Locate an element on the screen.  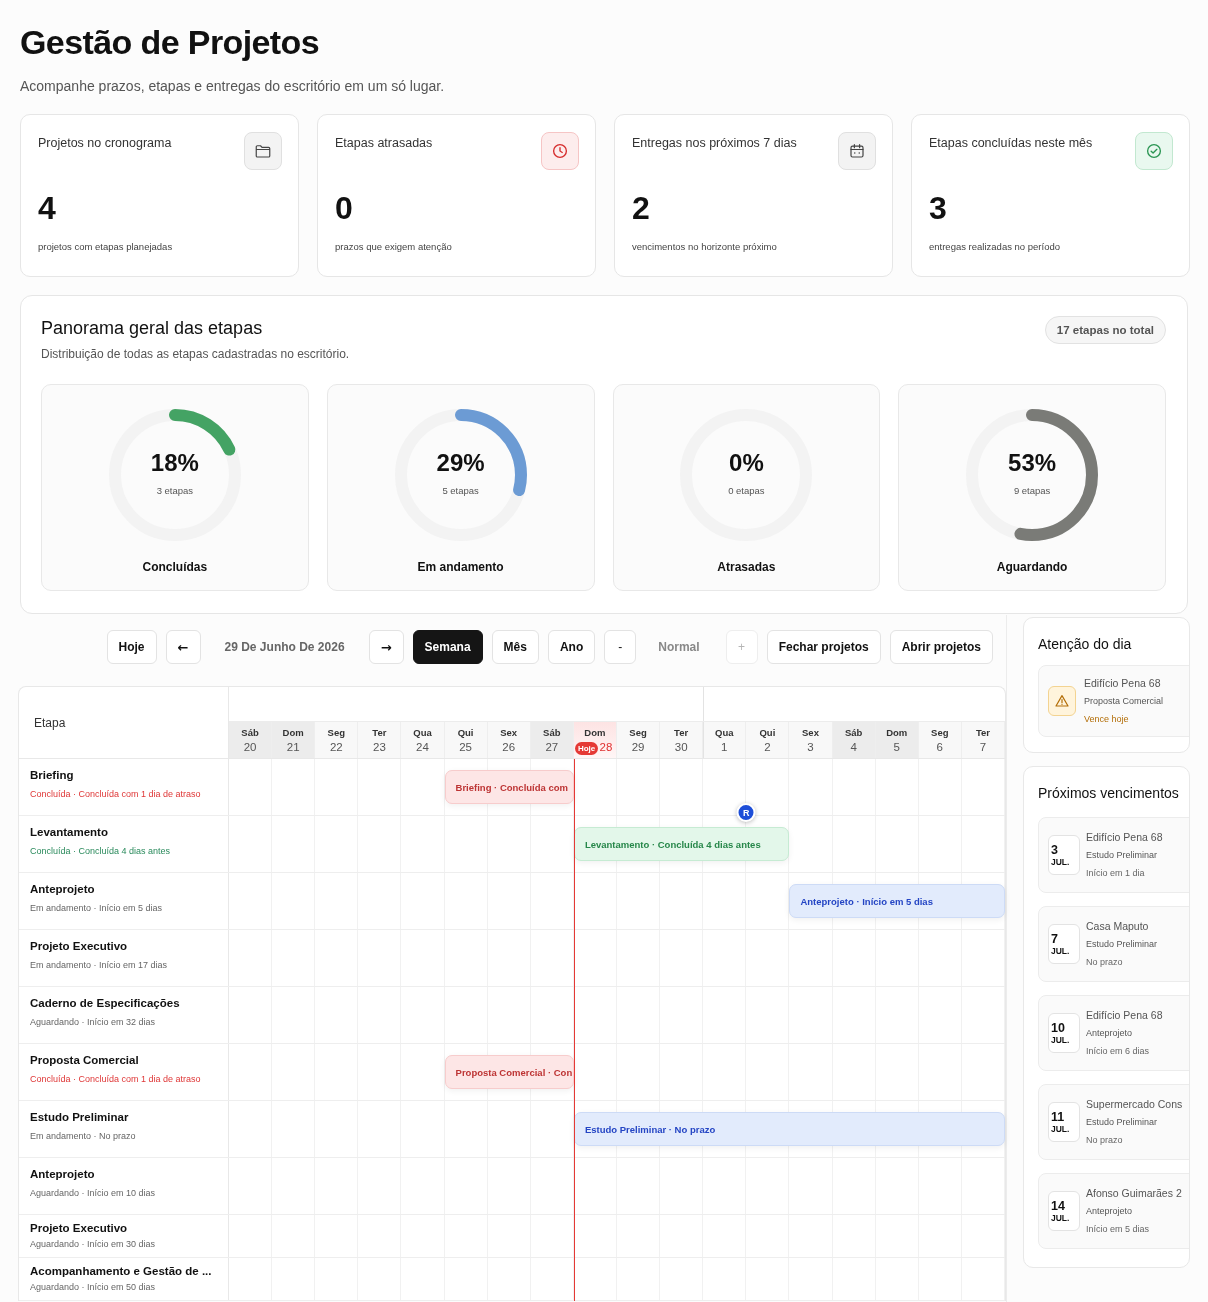
letter-marker: R is located at coordinates (746, 812).